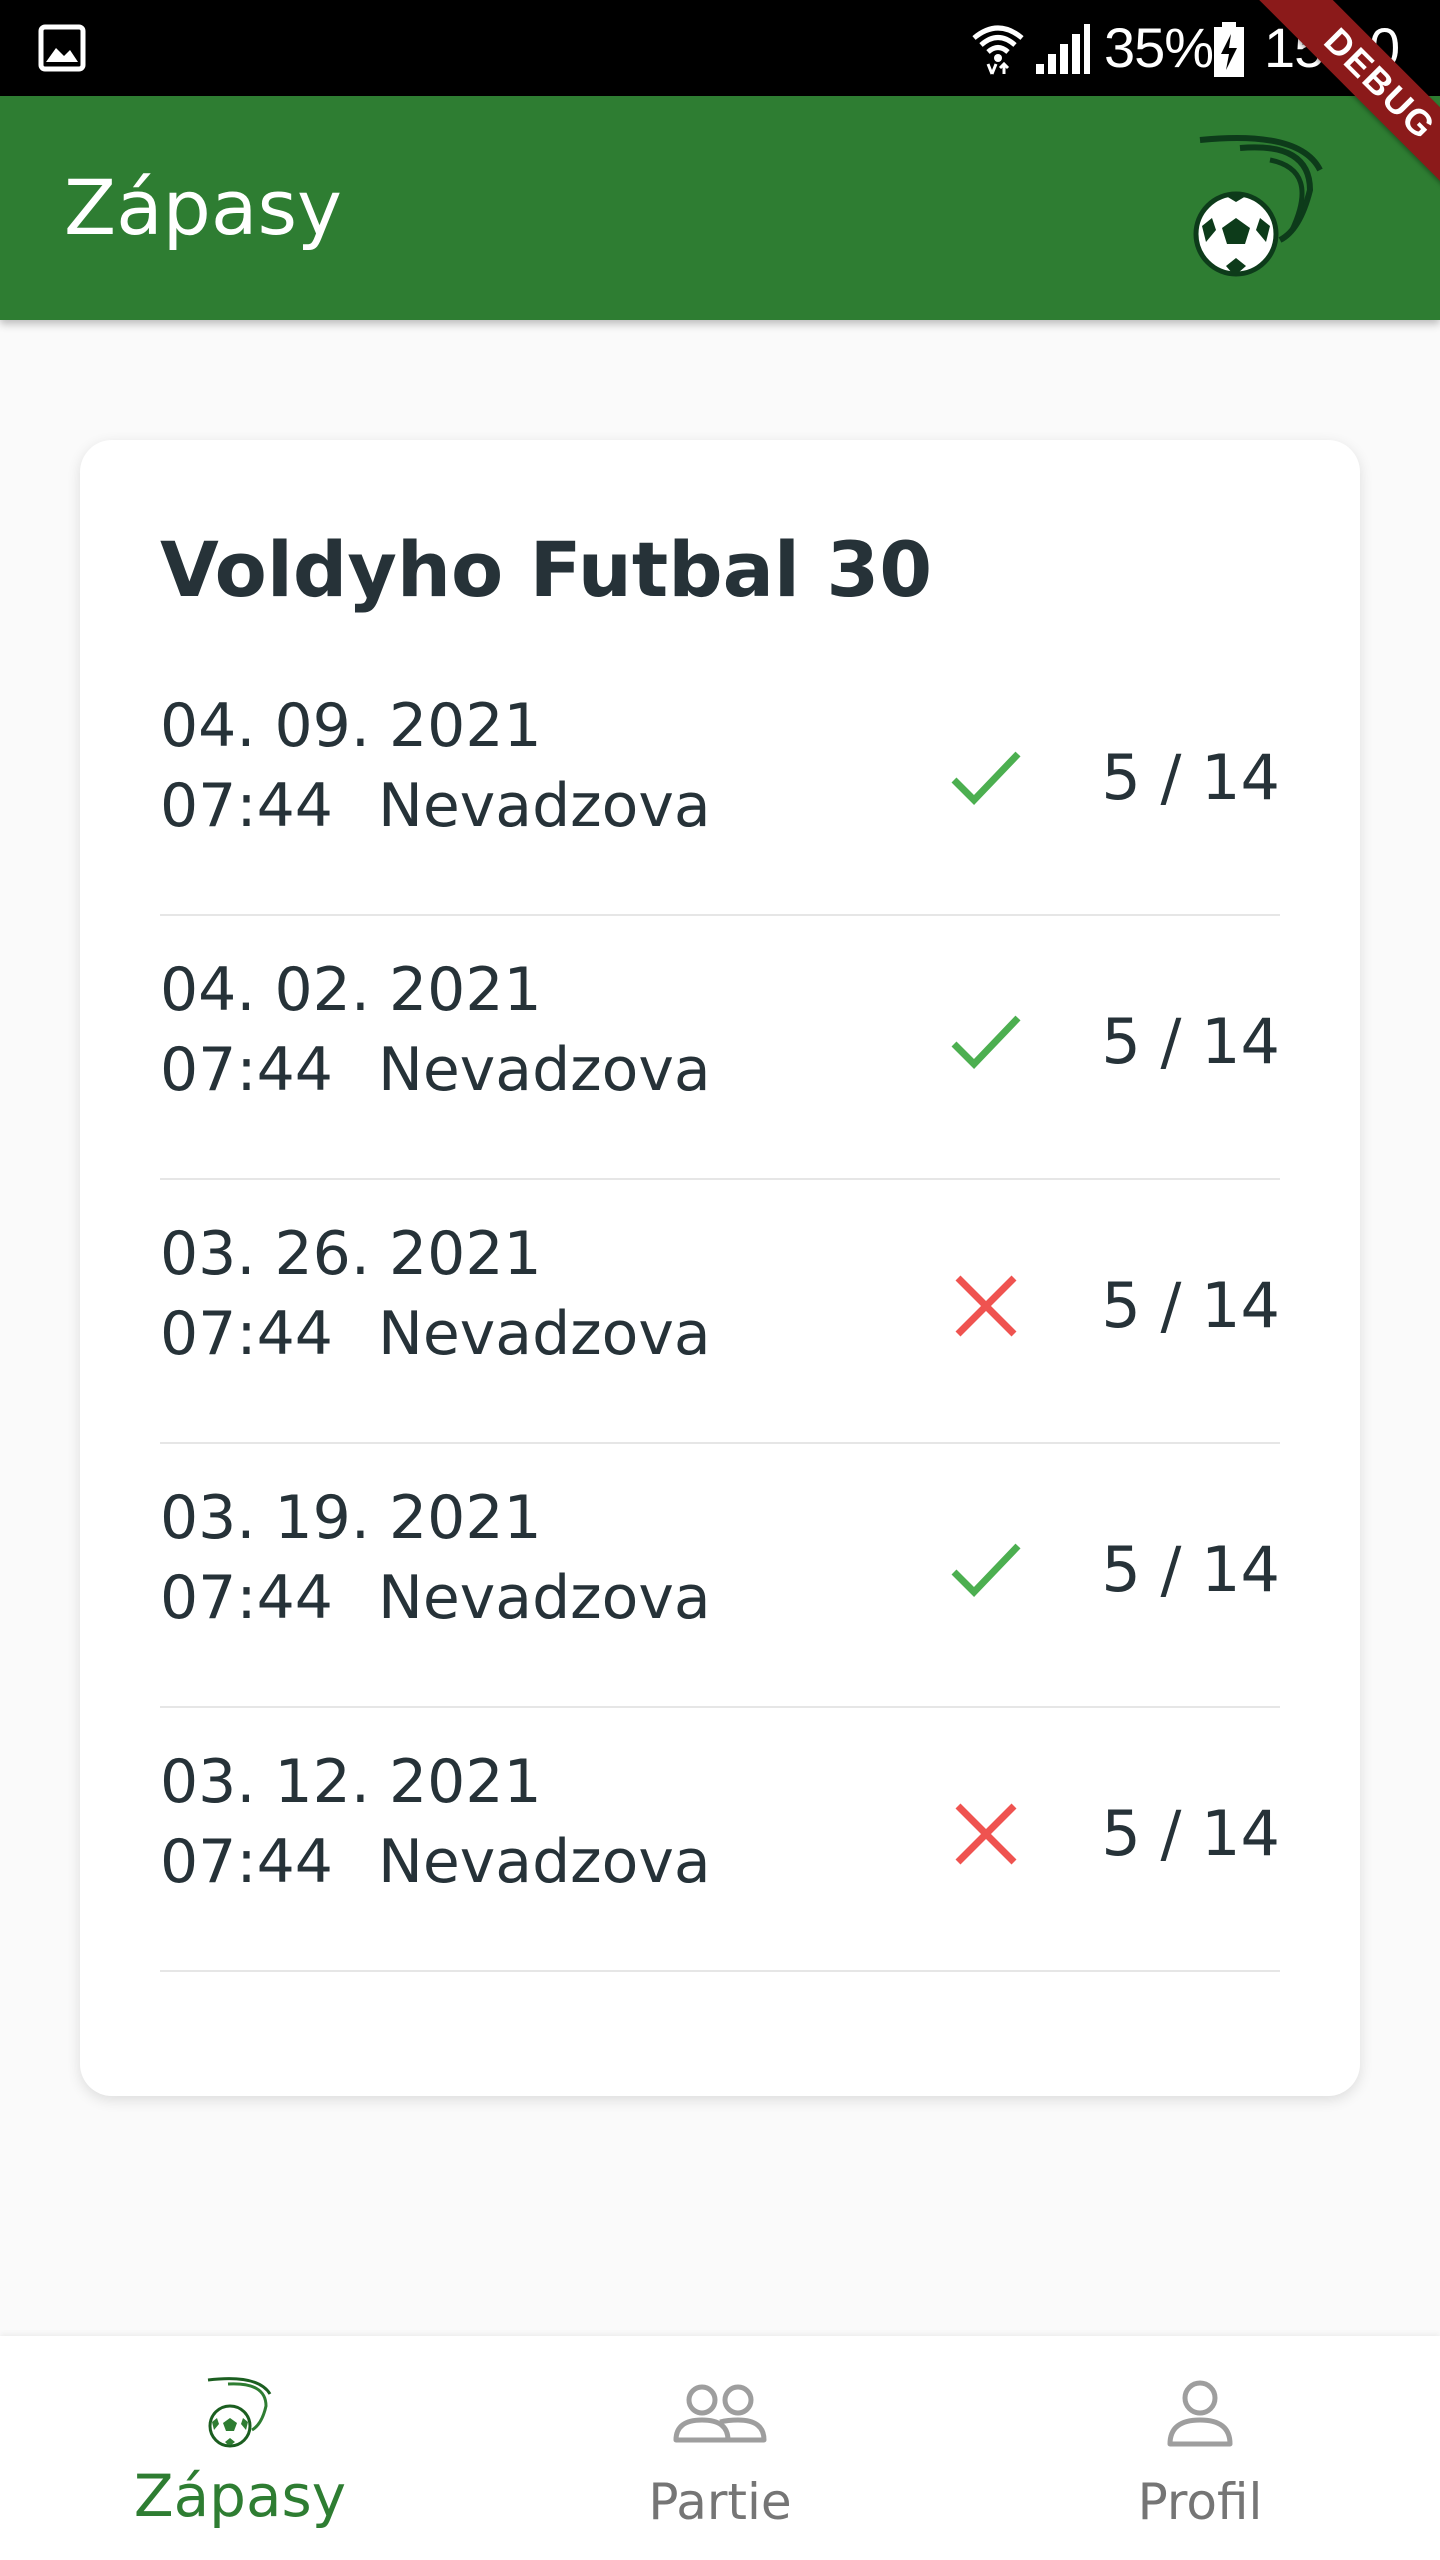 The height and width of the screenshot is (2560, 1440). What do you see at coordinates (720, 784) in the screenshot?
I see `match-row: 04. 09. 2021 07:44 Nevadzova 5 / 14` at bounding box center [720, 784].